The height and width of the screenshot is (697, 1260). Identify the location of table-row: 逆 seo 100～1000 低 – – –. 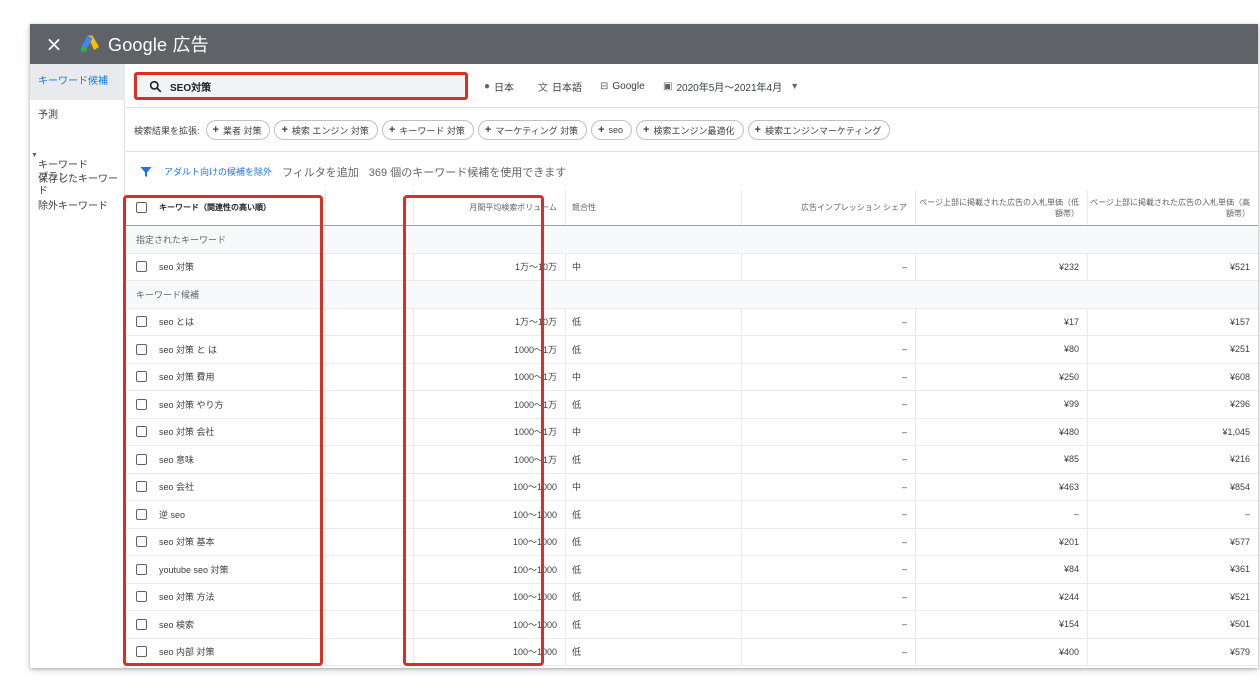
(692, 515).